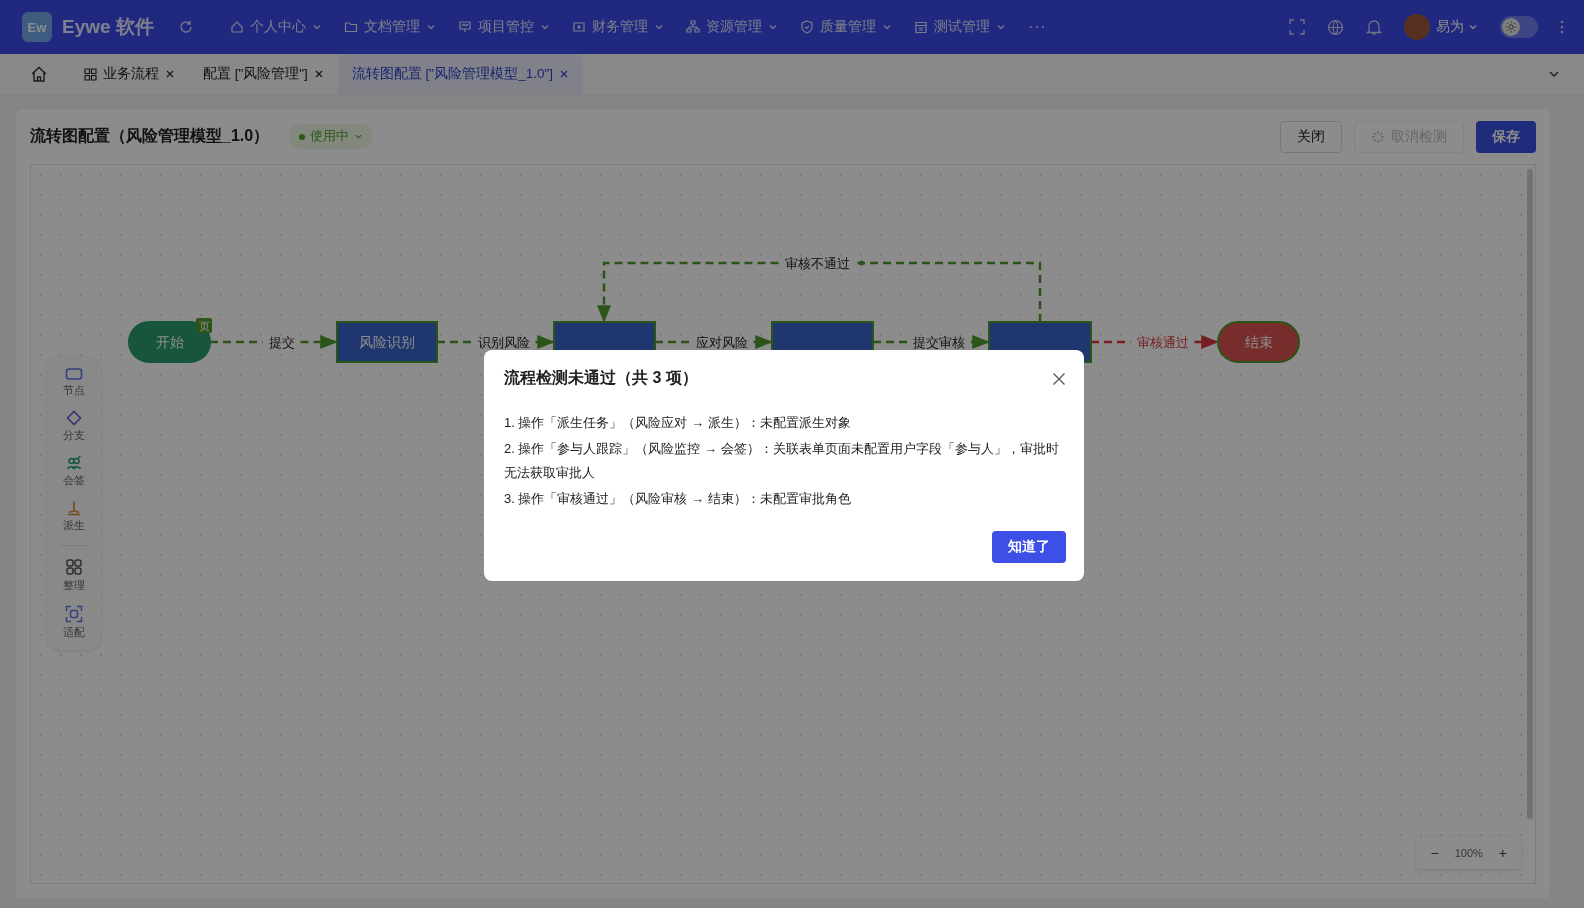  What do you see at coordinates (806, 27) in the screenshot?
I see `shield-icon` at bounding box center [806, 27].